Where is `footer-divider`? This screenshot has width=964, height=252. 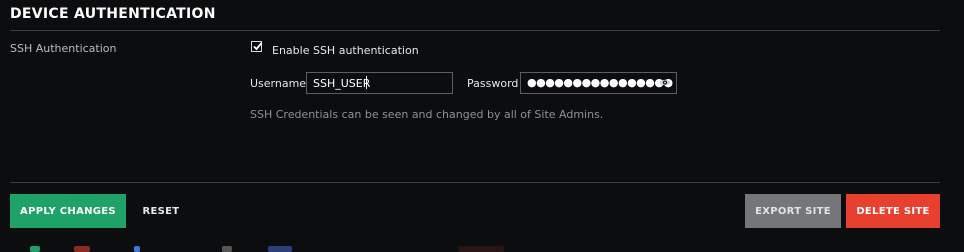
footer-divider is located at coordinates (475, 182).